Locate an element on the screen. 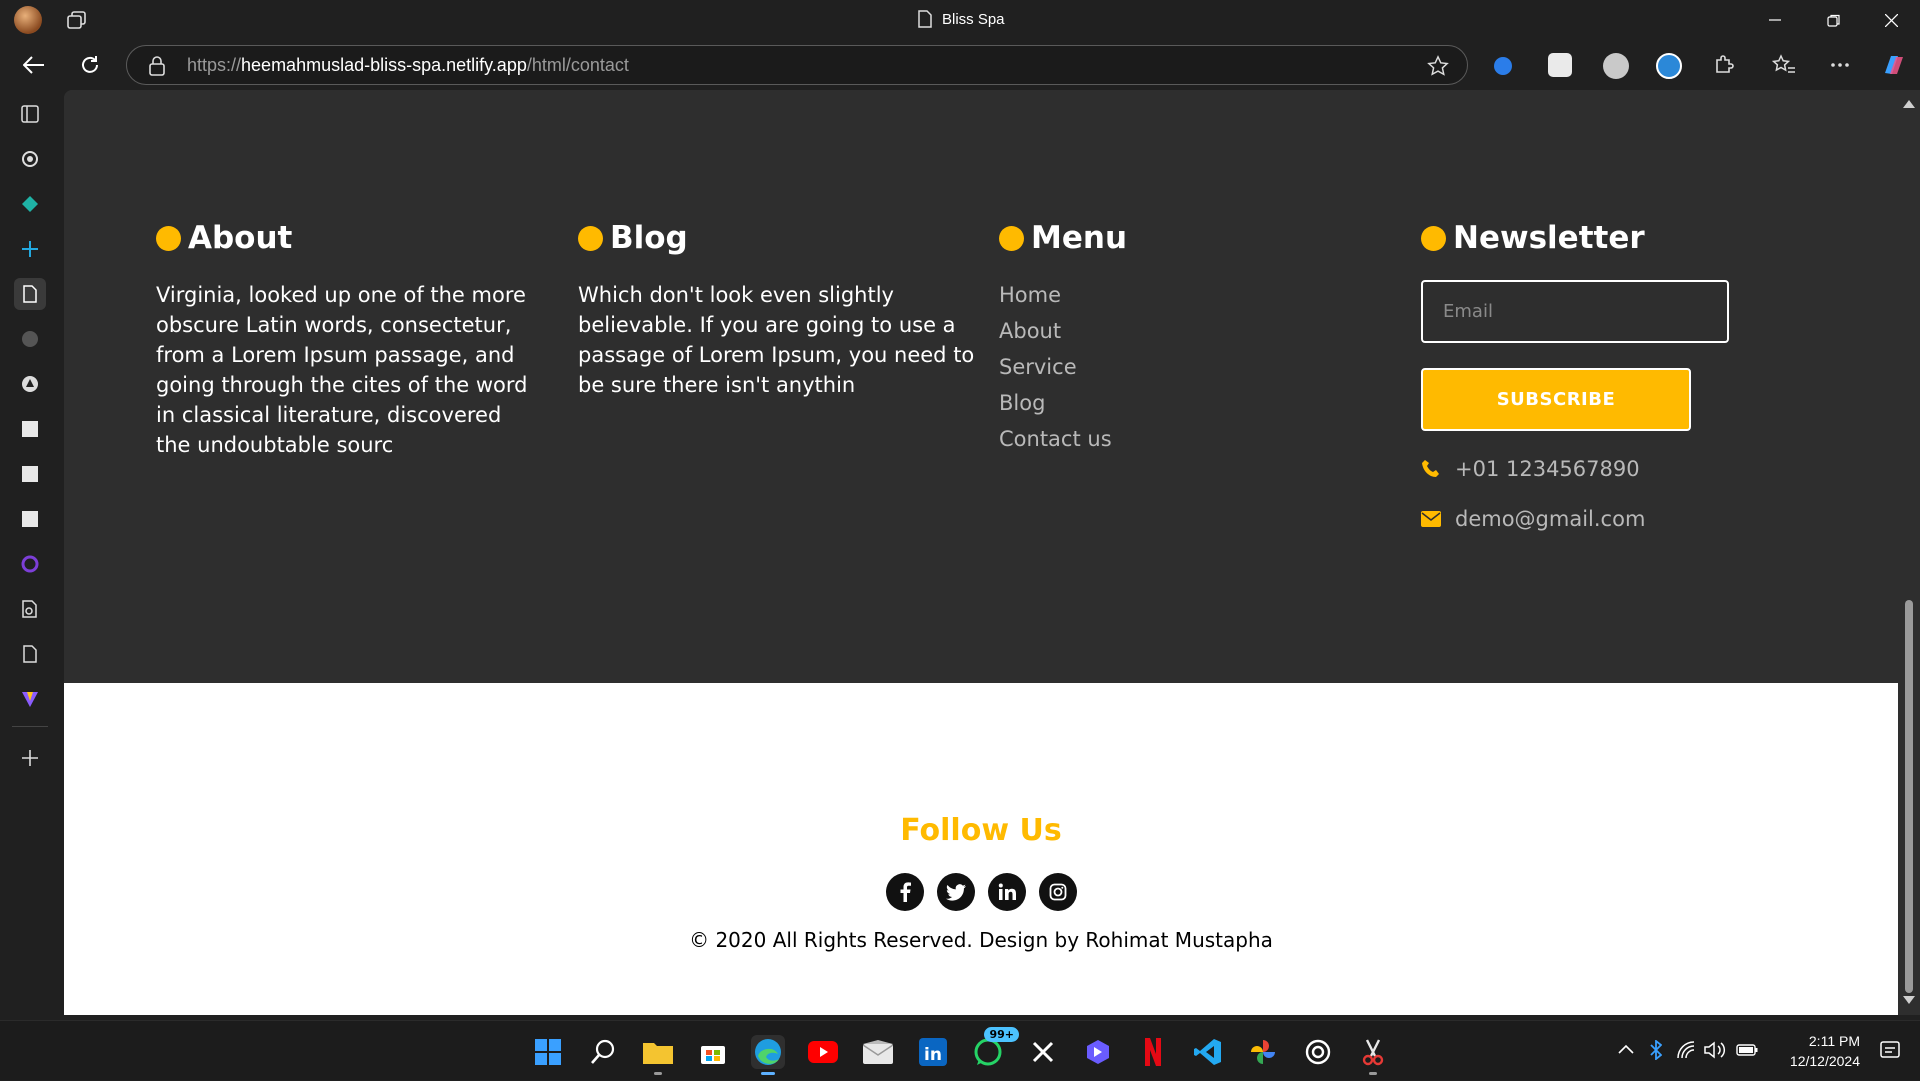 The width and height of the screenshot is (1920, 1081). blog-heading-text: Blog is located at coordinates (649, 238).